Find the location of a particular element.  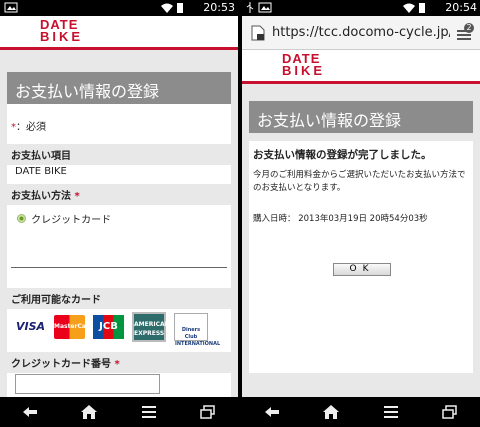

status-time: 20:54 is located at coordinates (461, 7).